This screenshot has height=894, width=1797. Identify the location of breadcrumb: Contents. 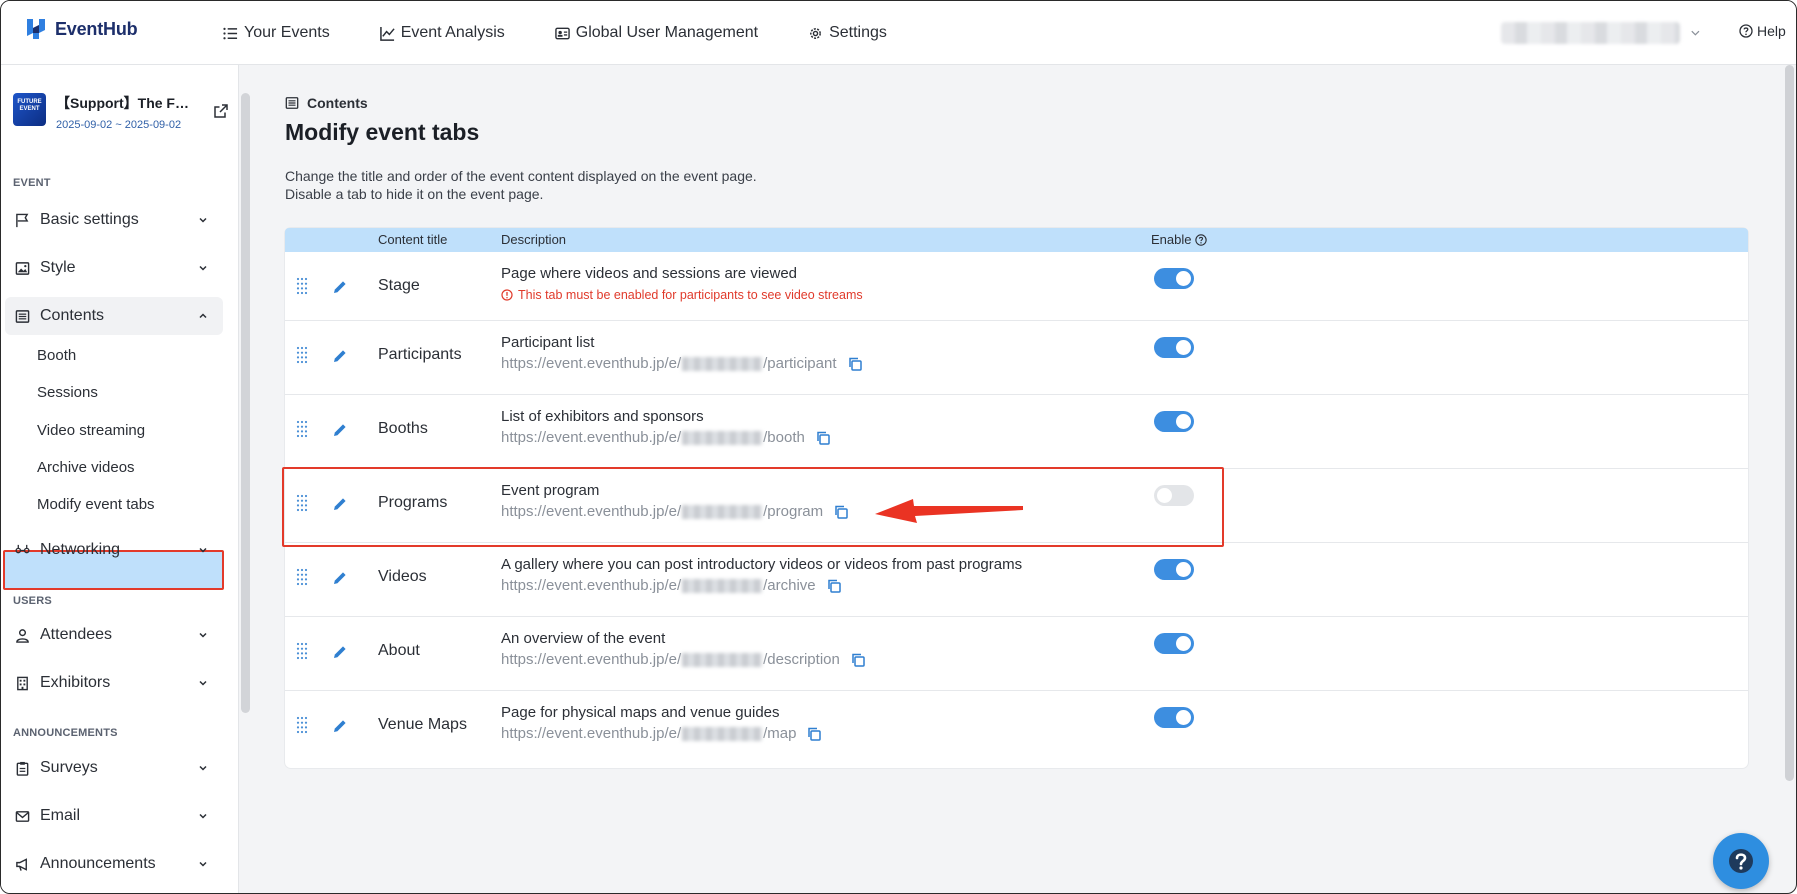
(326, 103).